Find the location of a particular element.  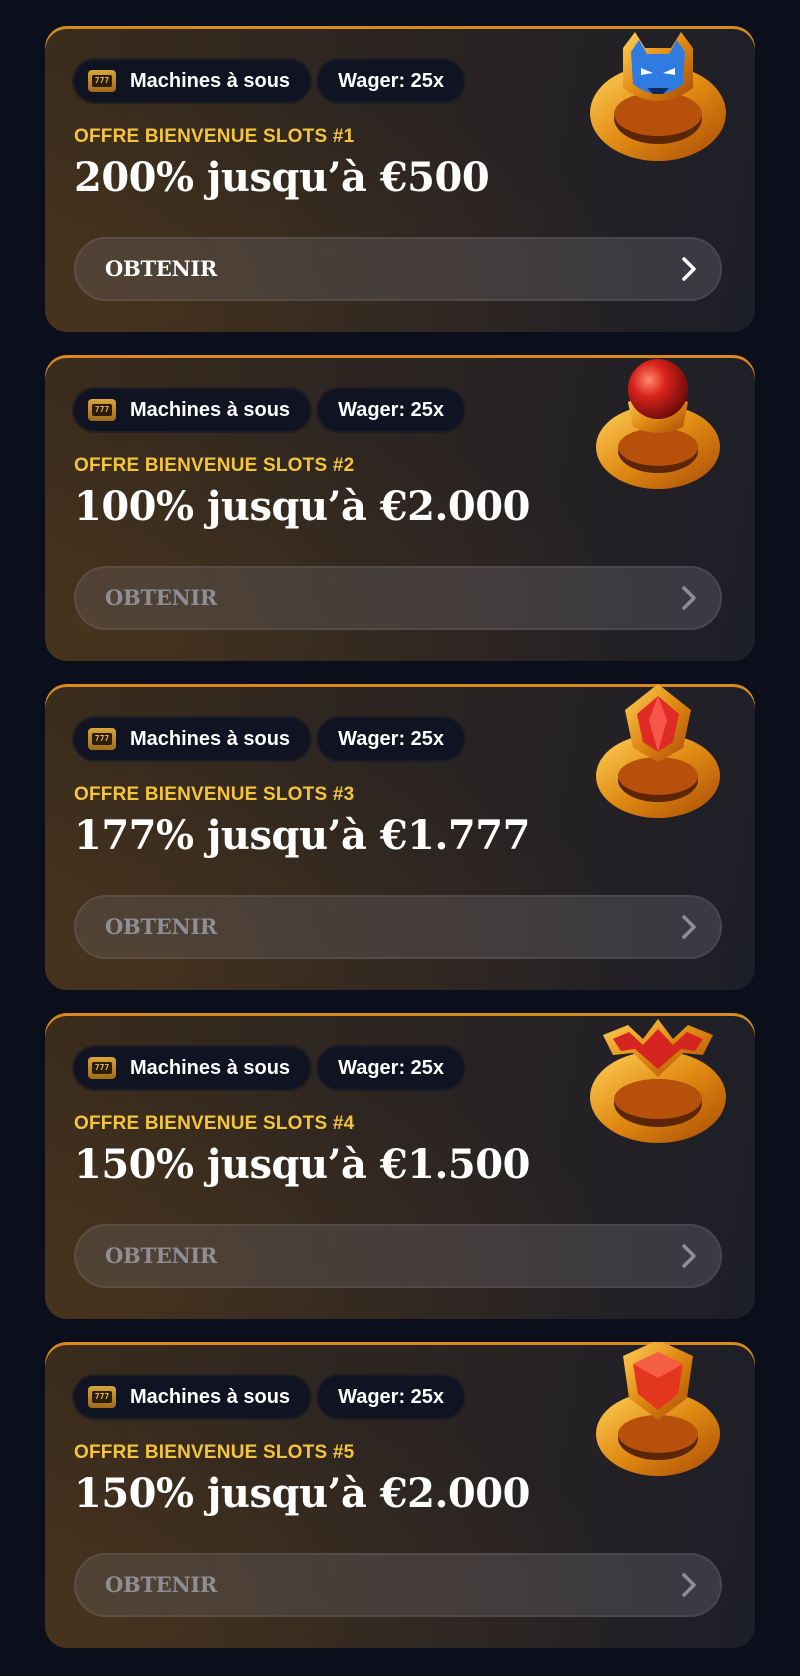

offer-title: 100% jusqu’à €2.000 is located at coordinates (302, 506).